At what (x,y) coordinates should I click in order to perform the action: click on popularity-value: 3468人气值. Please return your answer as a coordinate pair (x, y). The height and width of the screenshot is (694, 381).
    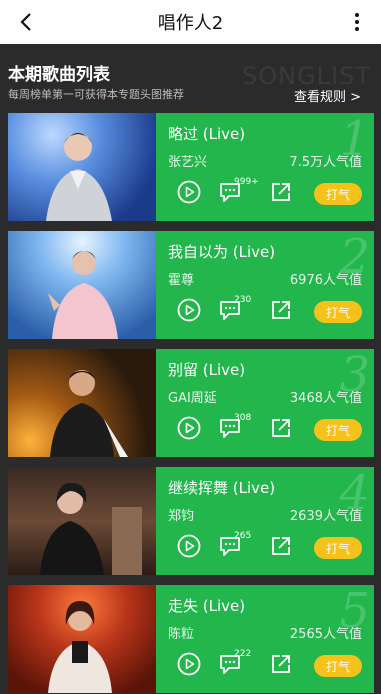
    Looking at the image, I should click on (325, 398).